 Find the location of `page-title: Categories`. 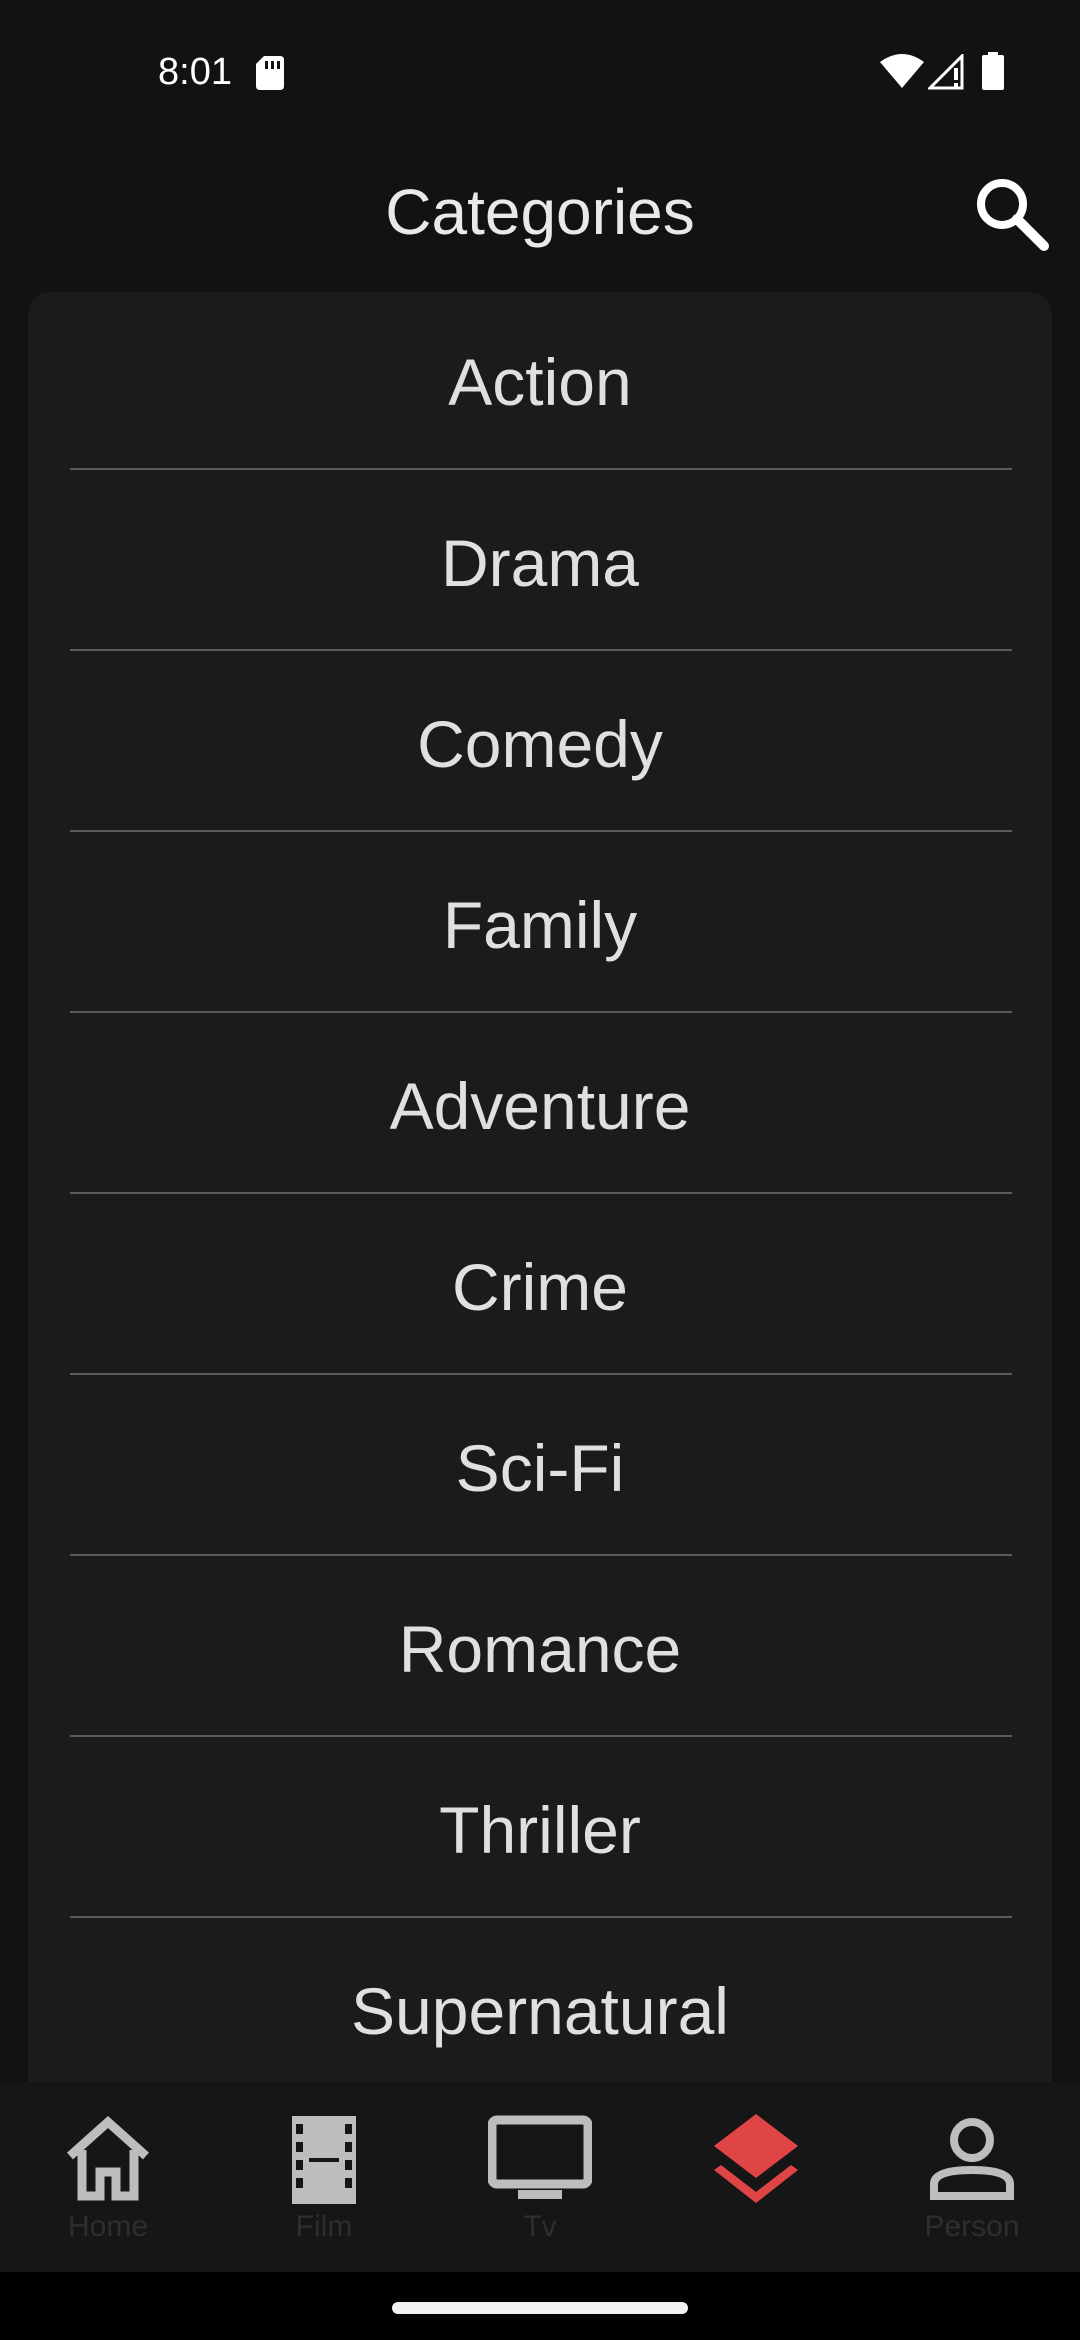

page-title: Categories is located at coordinates (540, 212).